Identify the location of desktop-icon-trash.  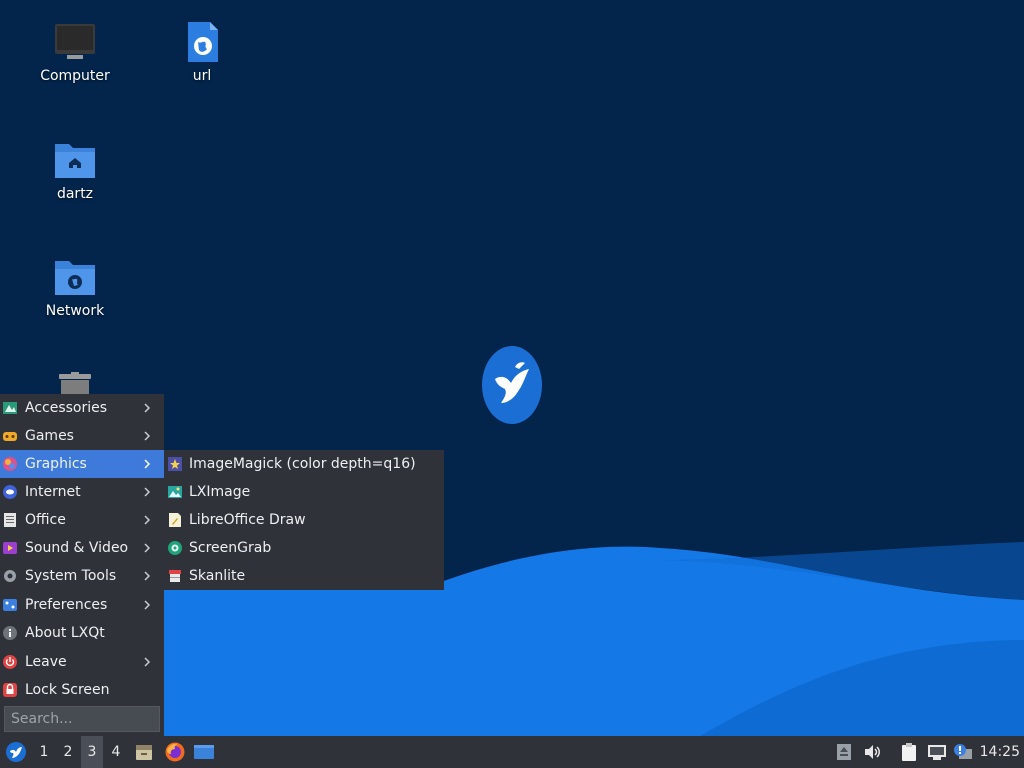
(75, 383).